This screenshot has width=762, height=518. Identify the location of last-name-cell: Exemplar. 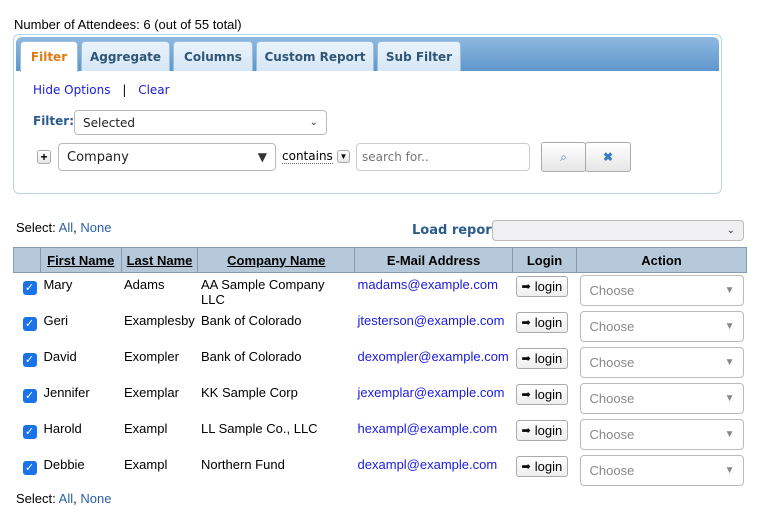
(151, 392).